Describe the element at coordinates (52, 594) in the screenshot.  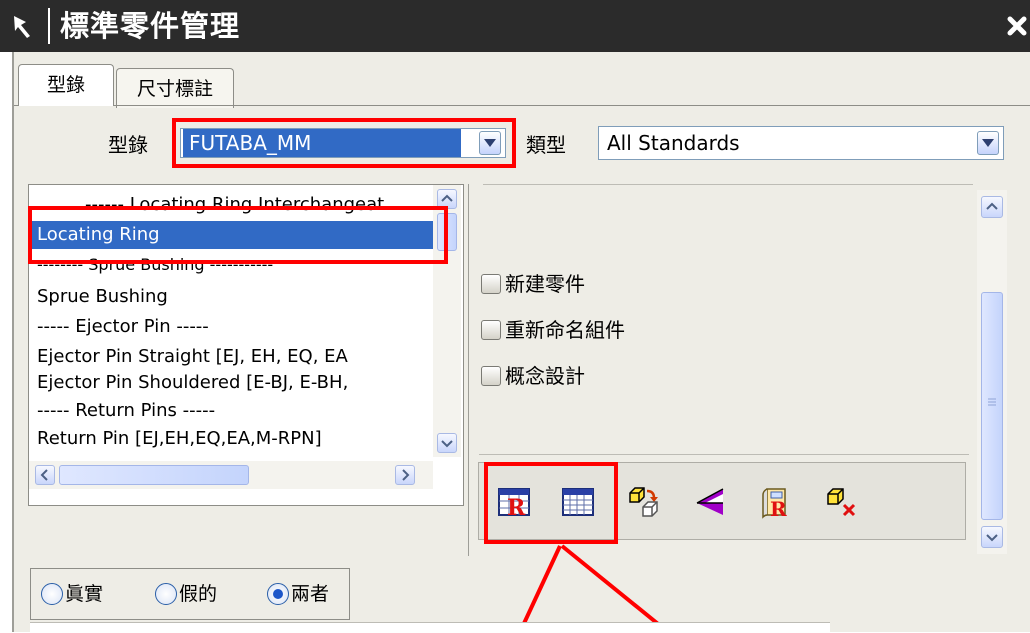
I see `real-radio` at that location.